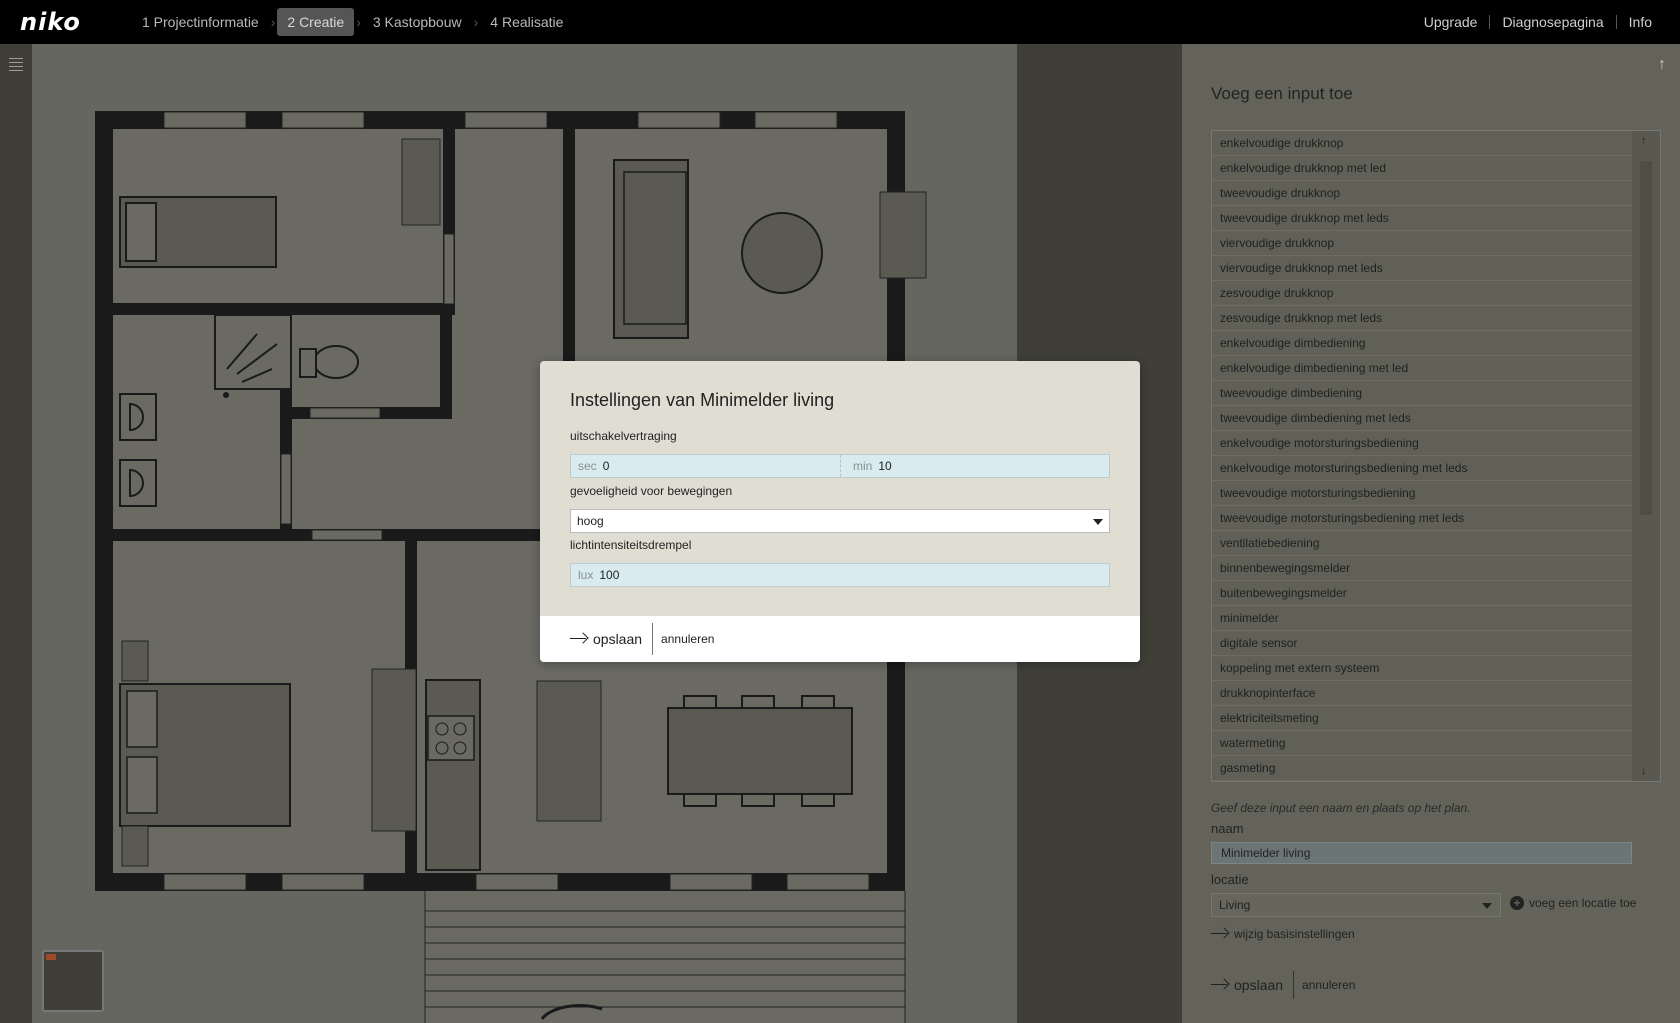  What do you see at coordinates (1422, 743) in the screenshot?
I see `list-item: watermeting` at bounding box center [1422, 743].